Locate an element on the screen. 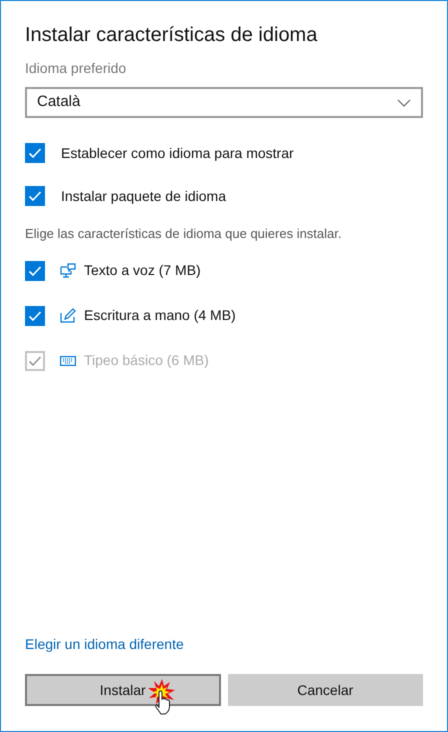  feature-label: Texto a voz (7 MB) is located at coordinates (142, 270).